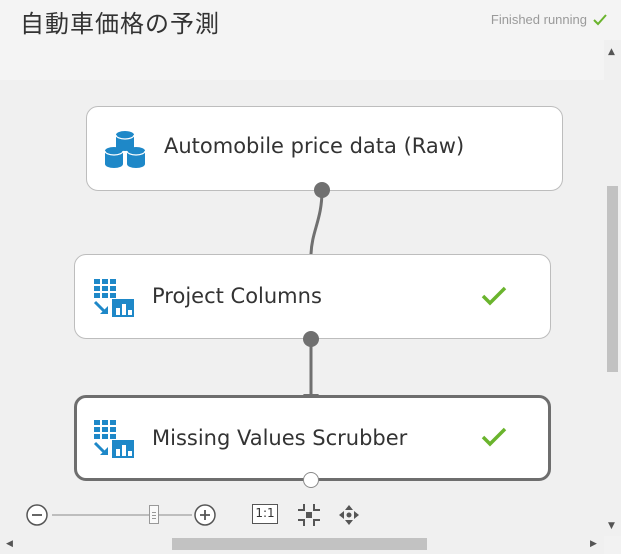 This screenshot has height=554, width=621. I want to click on scroll-up-icon: ▲, so click(611, 52).